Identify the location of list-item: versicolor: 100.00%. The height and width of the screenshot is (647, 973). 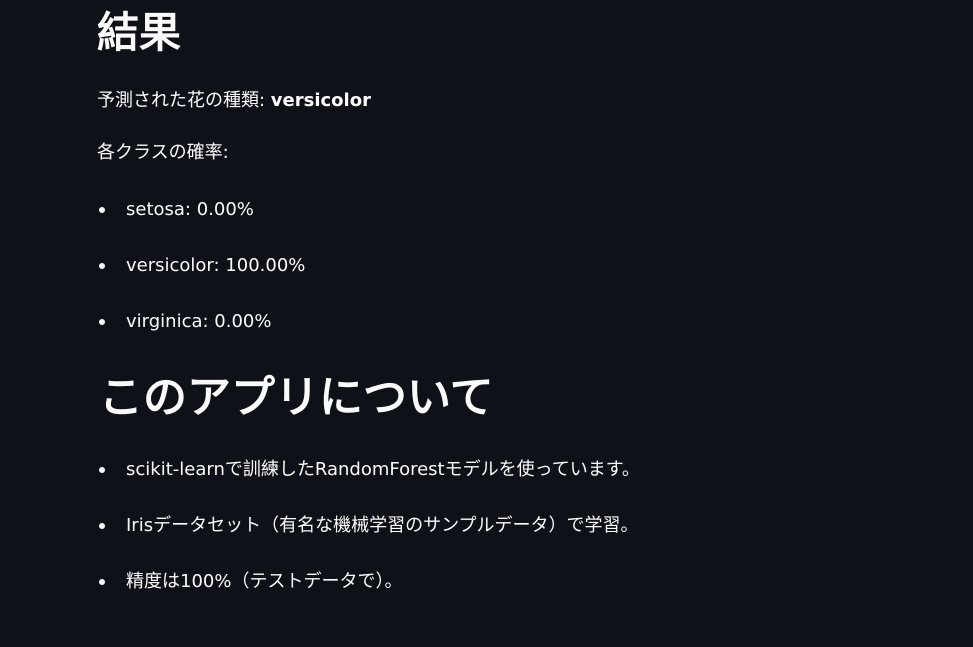
(201, 282).